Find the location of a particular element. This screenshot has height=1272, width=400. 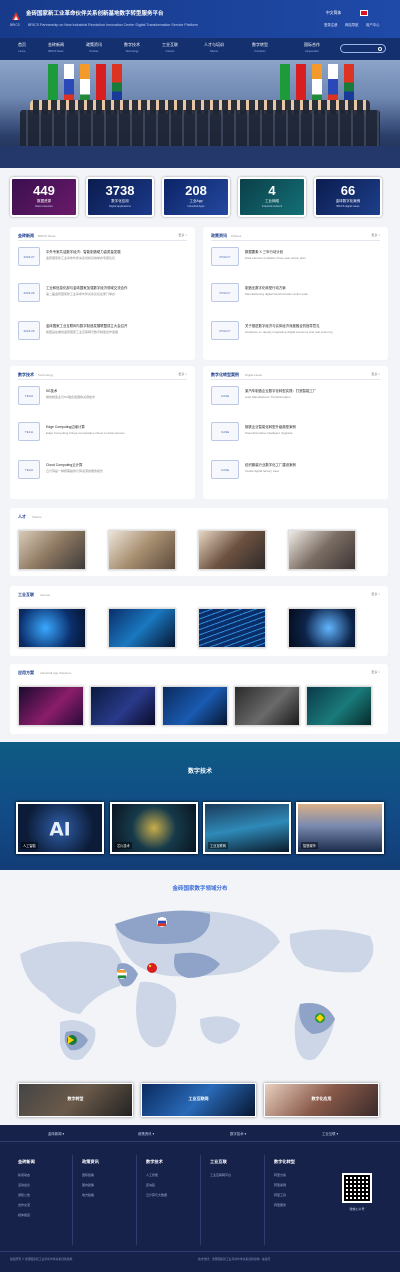

bottom-card-internet: 工业互联网 is located at coordinates (198, 1100).